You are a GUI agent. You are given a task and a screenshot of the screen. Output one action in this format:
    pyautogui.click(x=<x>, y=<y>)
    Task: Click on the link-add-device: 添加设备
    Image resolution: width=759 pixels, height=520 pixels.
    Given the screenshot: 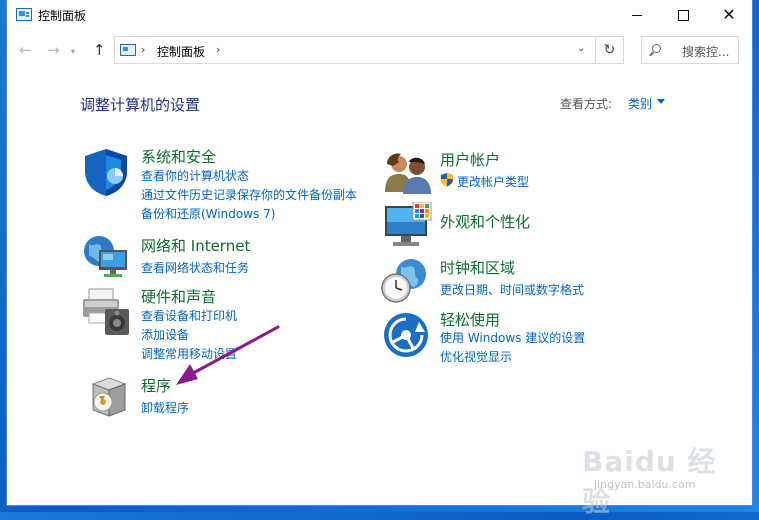 What is the action you would take?
    pyautogui.click(x=165, y=334)
    